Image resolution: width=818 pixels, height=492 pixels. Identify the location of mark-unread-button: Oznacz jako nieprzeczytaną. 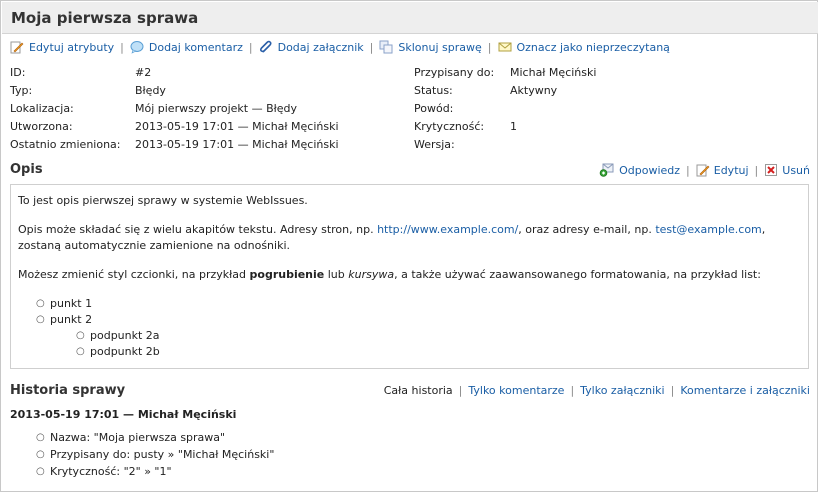
(584, 47).